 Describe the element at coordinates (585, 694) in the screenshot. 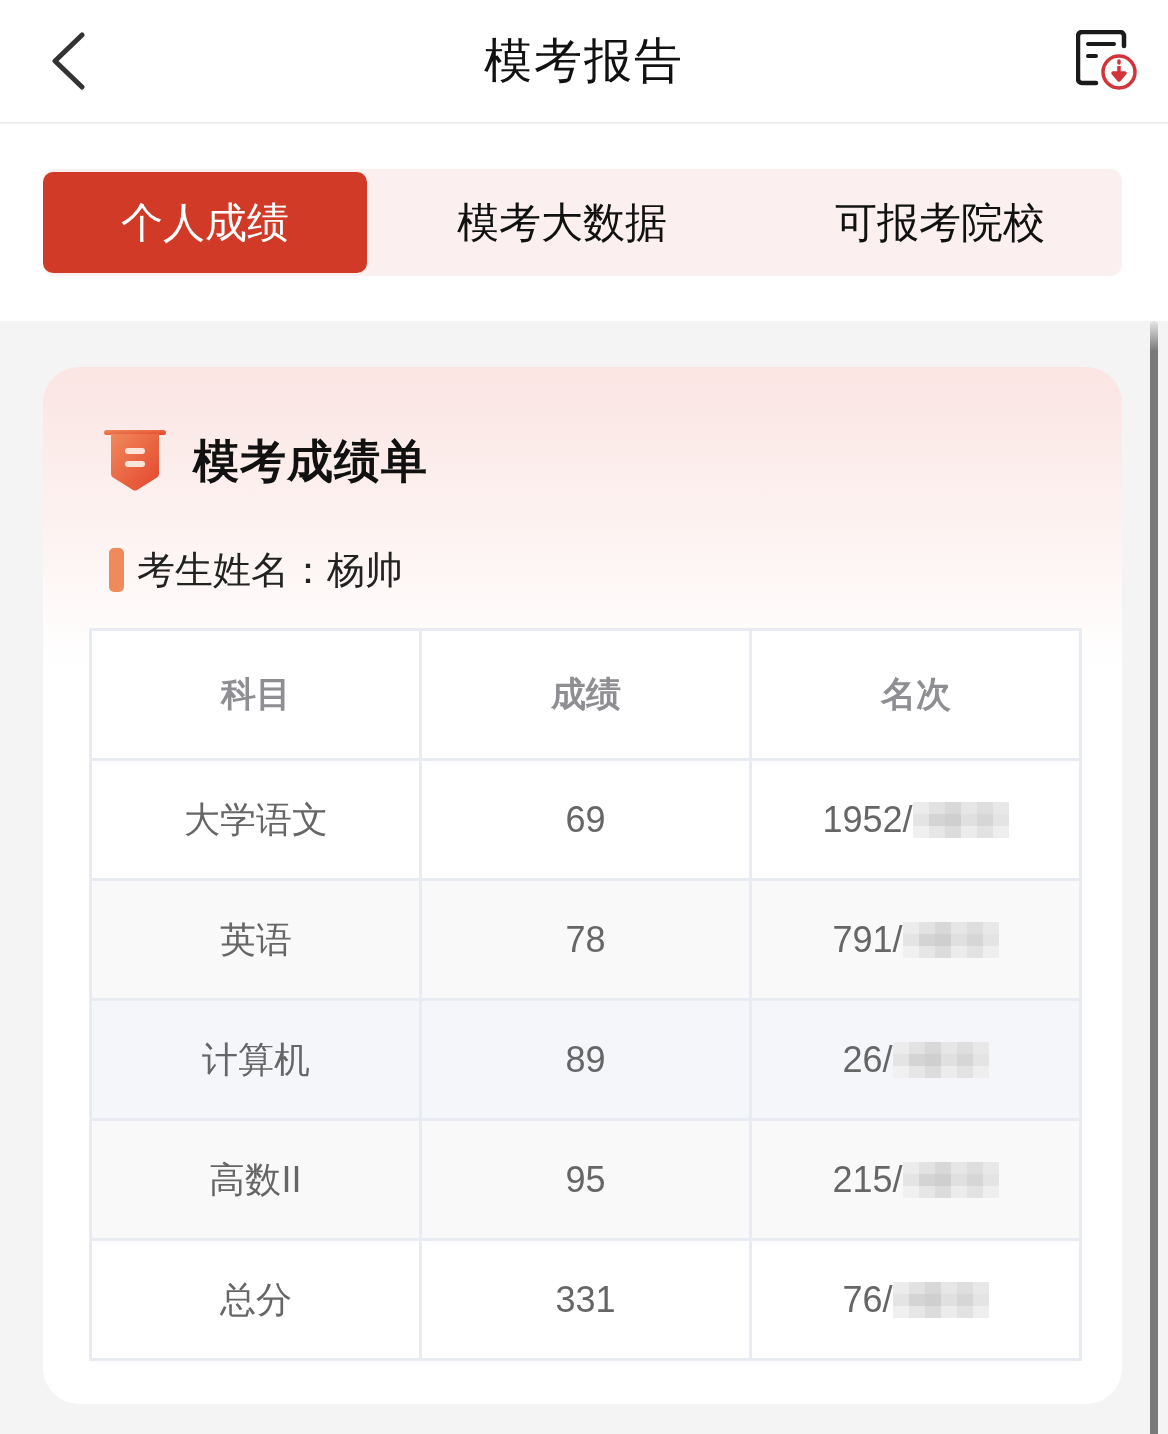

I see `column-header: 成绩` at that location.